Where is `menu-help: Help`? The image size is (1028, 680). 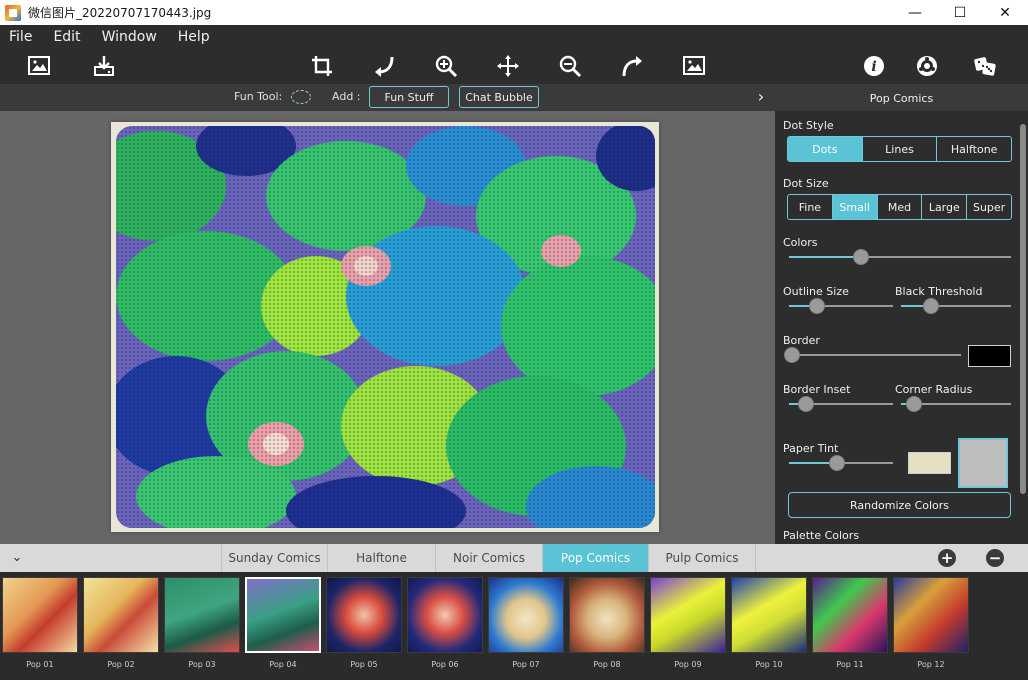
menu-help: Help is located at coordinates (194, 37).